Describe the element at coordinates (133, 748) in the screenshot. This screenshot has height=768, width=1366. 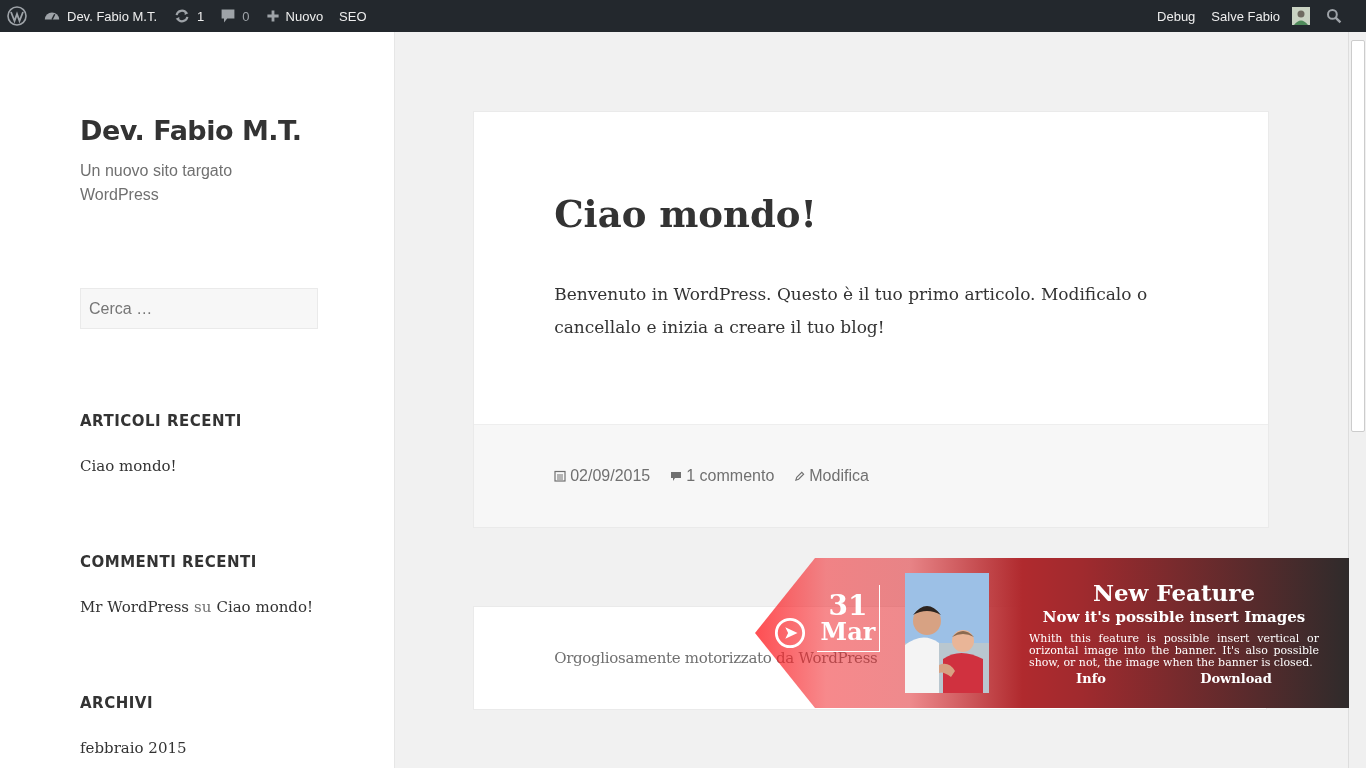
I see `widget-link: febbraio 2015` at that location.